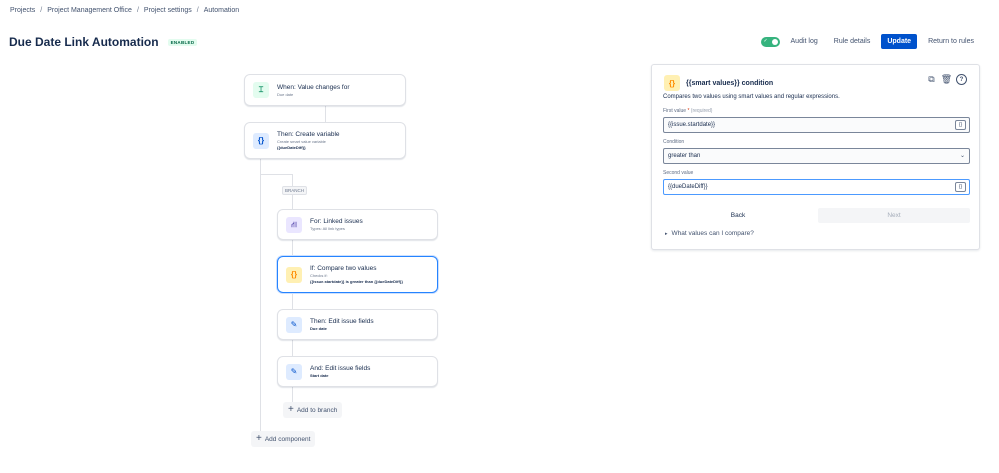 Image resolution: width=999 pixels, height=473 pixels. I want to click on help-glyph: ?, so click(961, 79).